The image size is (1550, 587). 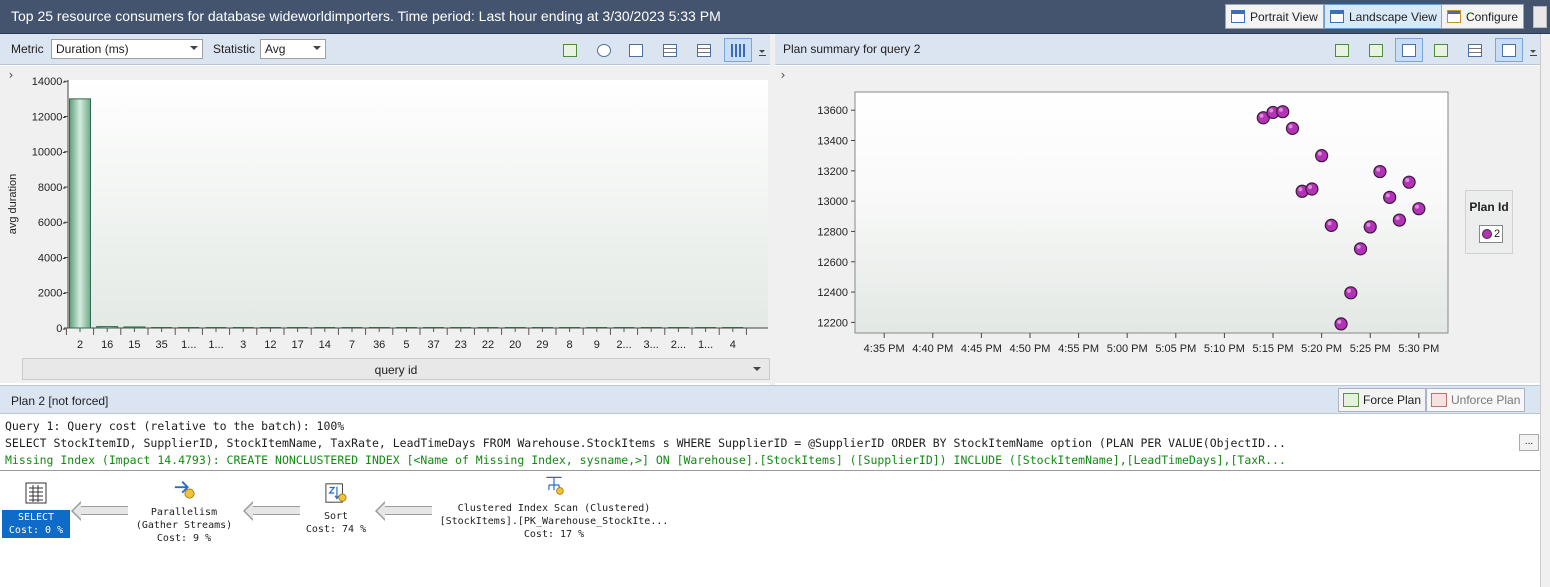 I want to click on y-tick-label: 0-, so click(x=61, y=329).